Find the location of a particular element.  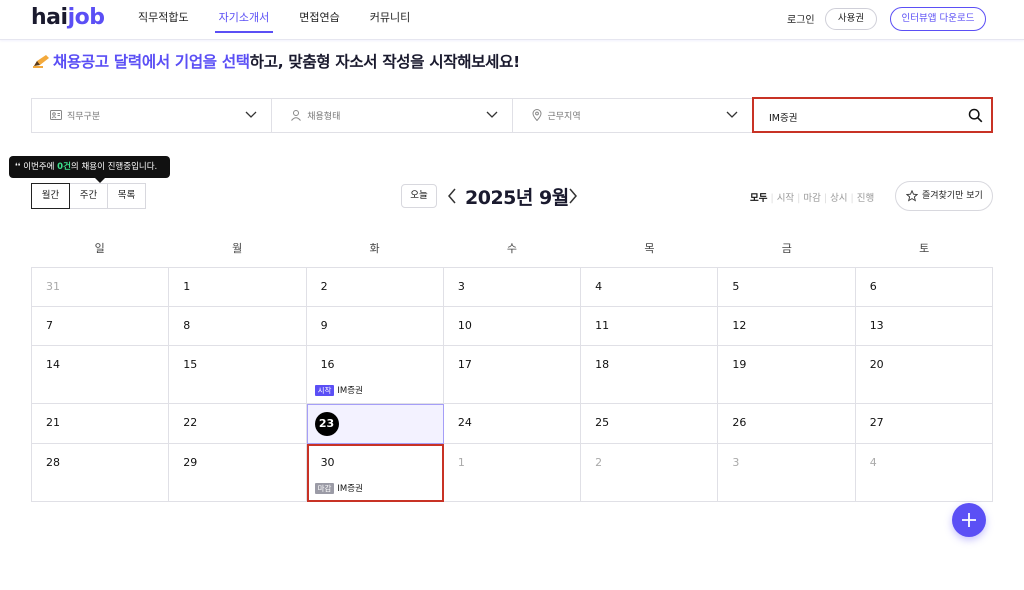

day-number: 6 is located at coordinates (873, 286).